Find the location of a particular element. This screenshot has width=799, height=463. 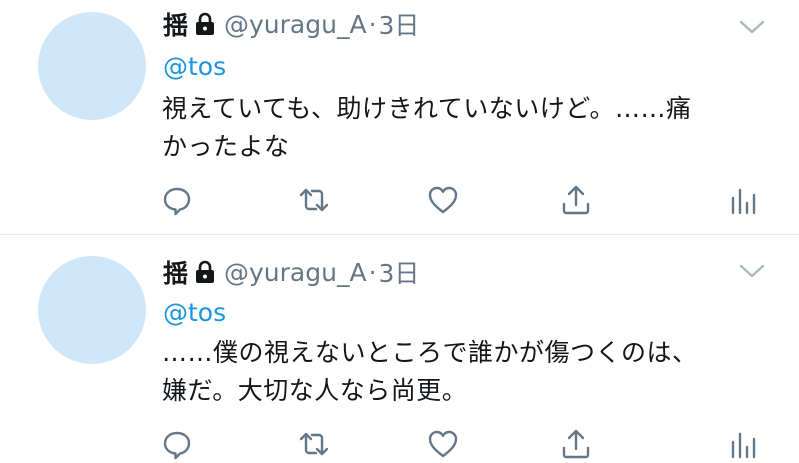

tweet-text-line: 視えていても、助けきれていないけど。……痛 is located at coordinates (427, 108).